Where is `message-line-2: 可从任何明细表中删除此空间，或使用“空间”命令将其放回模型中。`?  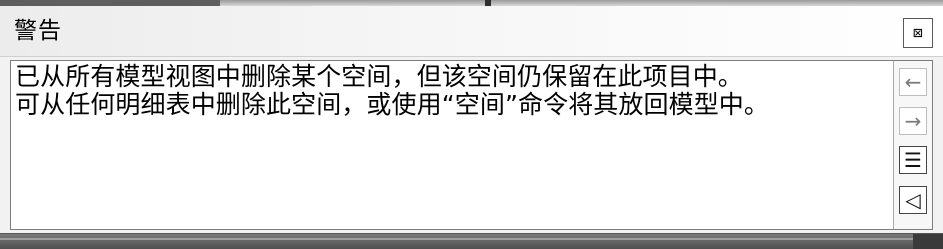
message-line-2: 可从任何明细表中删除此空间，或使用“空间”命令将其放回模型中。 is located at coordinates (392, 104).